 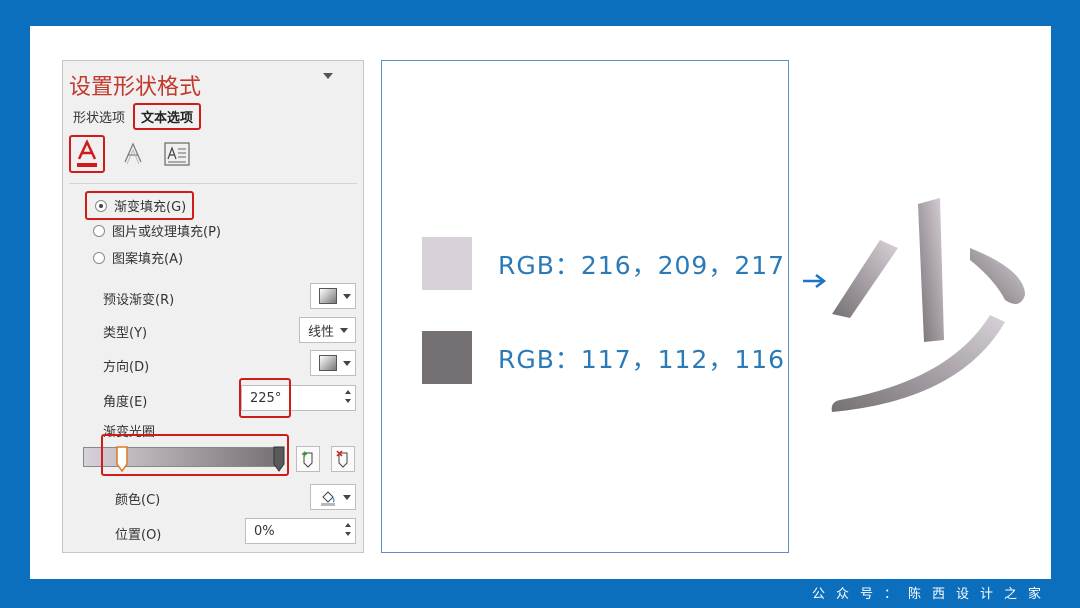 What do you see at coordinates (264, 531) in the screenshot?
I see `position-value: 0%` at bounding box center [264, 531].